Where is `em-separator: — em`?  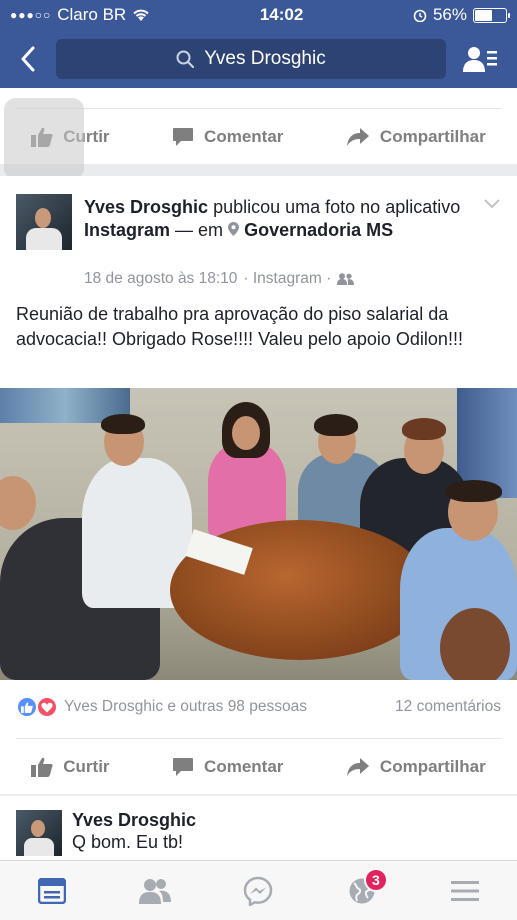
em-separator: — em is located at coordinates (199, 230).